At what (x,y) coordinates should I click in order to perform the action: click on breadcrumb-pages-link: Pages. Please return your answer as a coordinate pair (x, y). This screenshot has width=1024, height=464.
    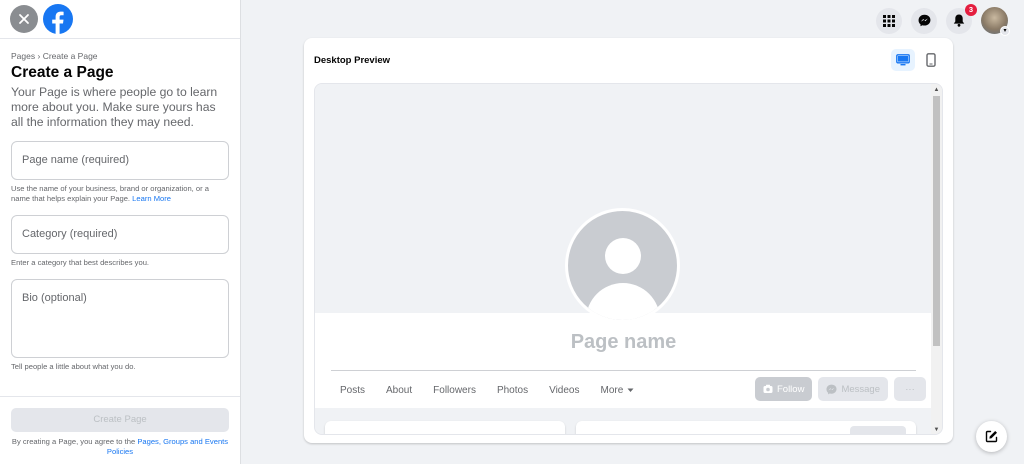
    Looking at the image, I should click on (23, 56).